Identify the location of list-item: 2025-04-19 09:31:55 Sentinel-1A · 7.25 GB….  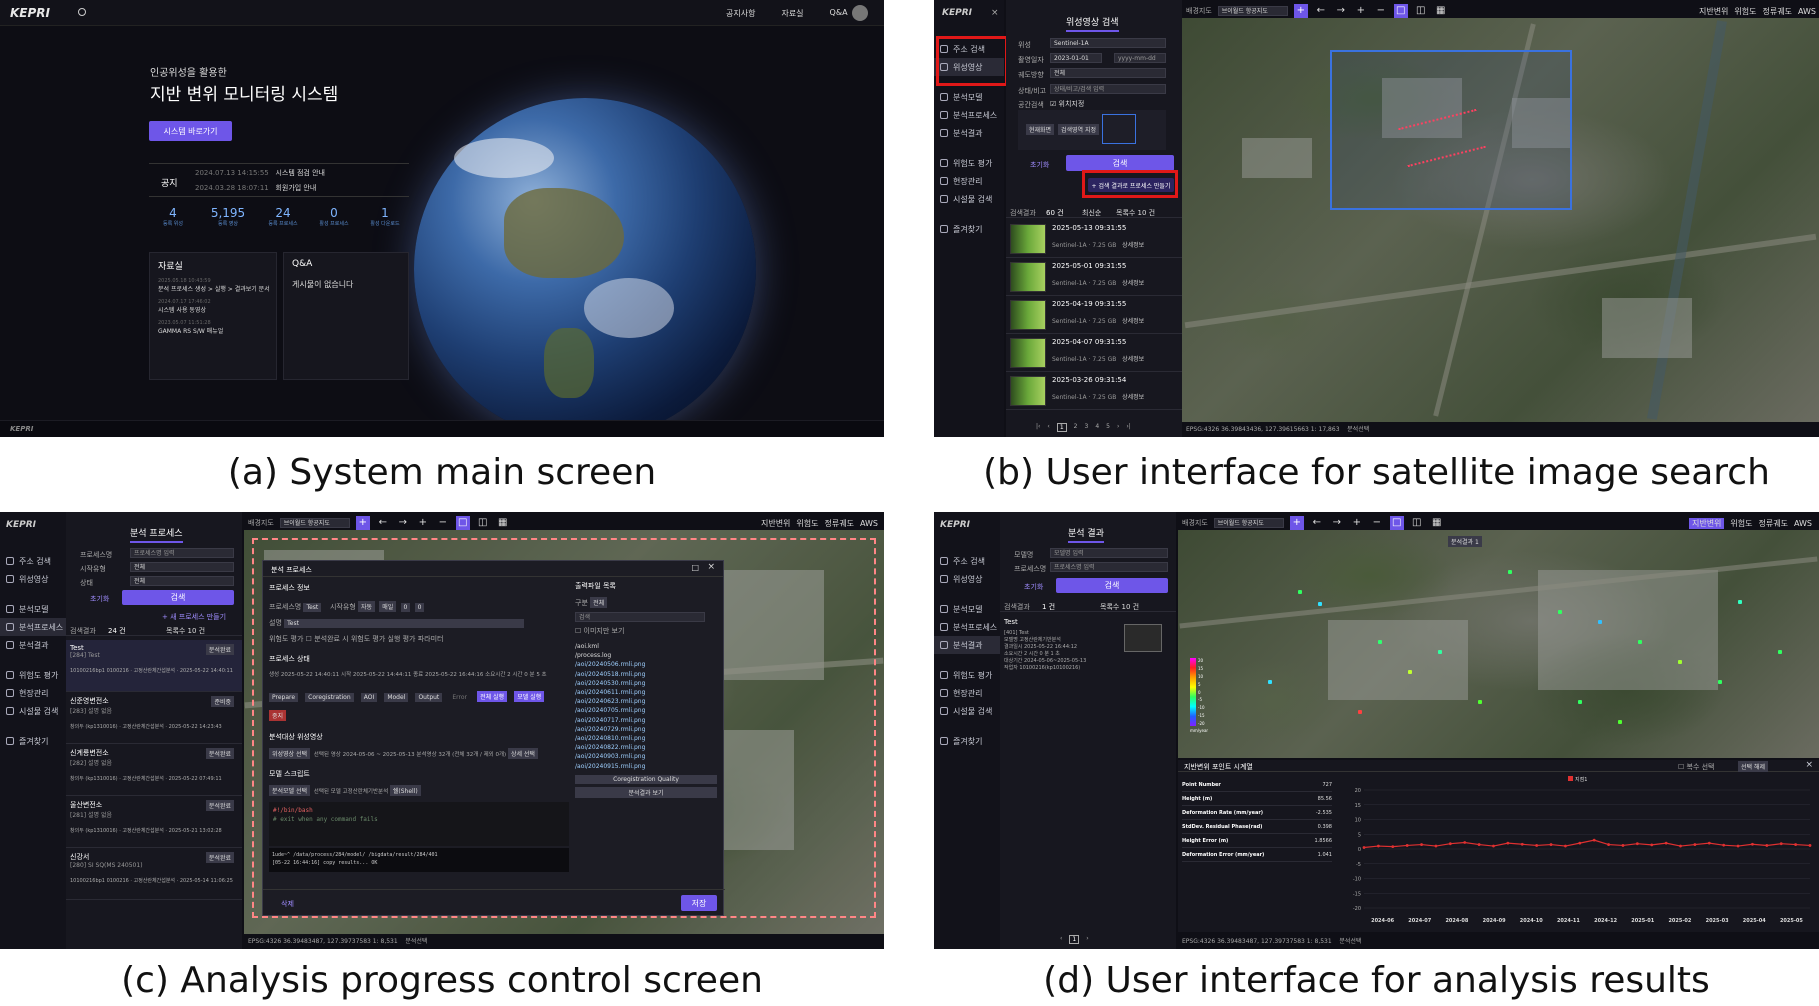
(1094, 315).